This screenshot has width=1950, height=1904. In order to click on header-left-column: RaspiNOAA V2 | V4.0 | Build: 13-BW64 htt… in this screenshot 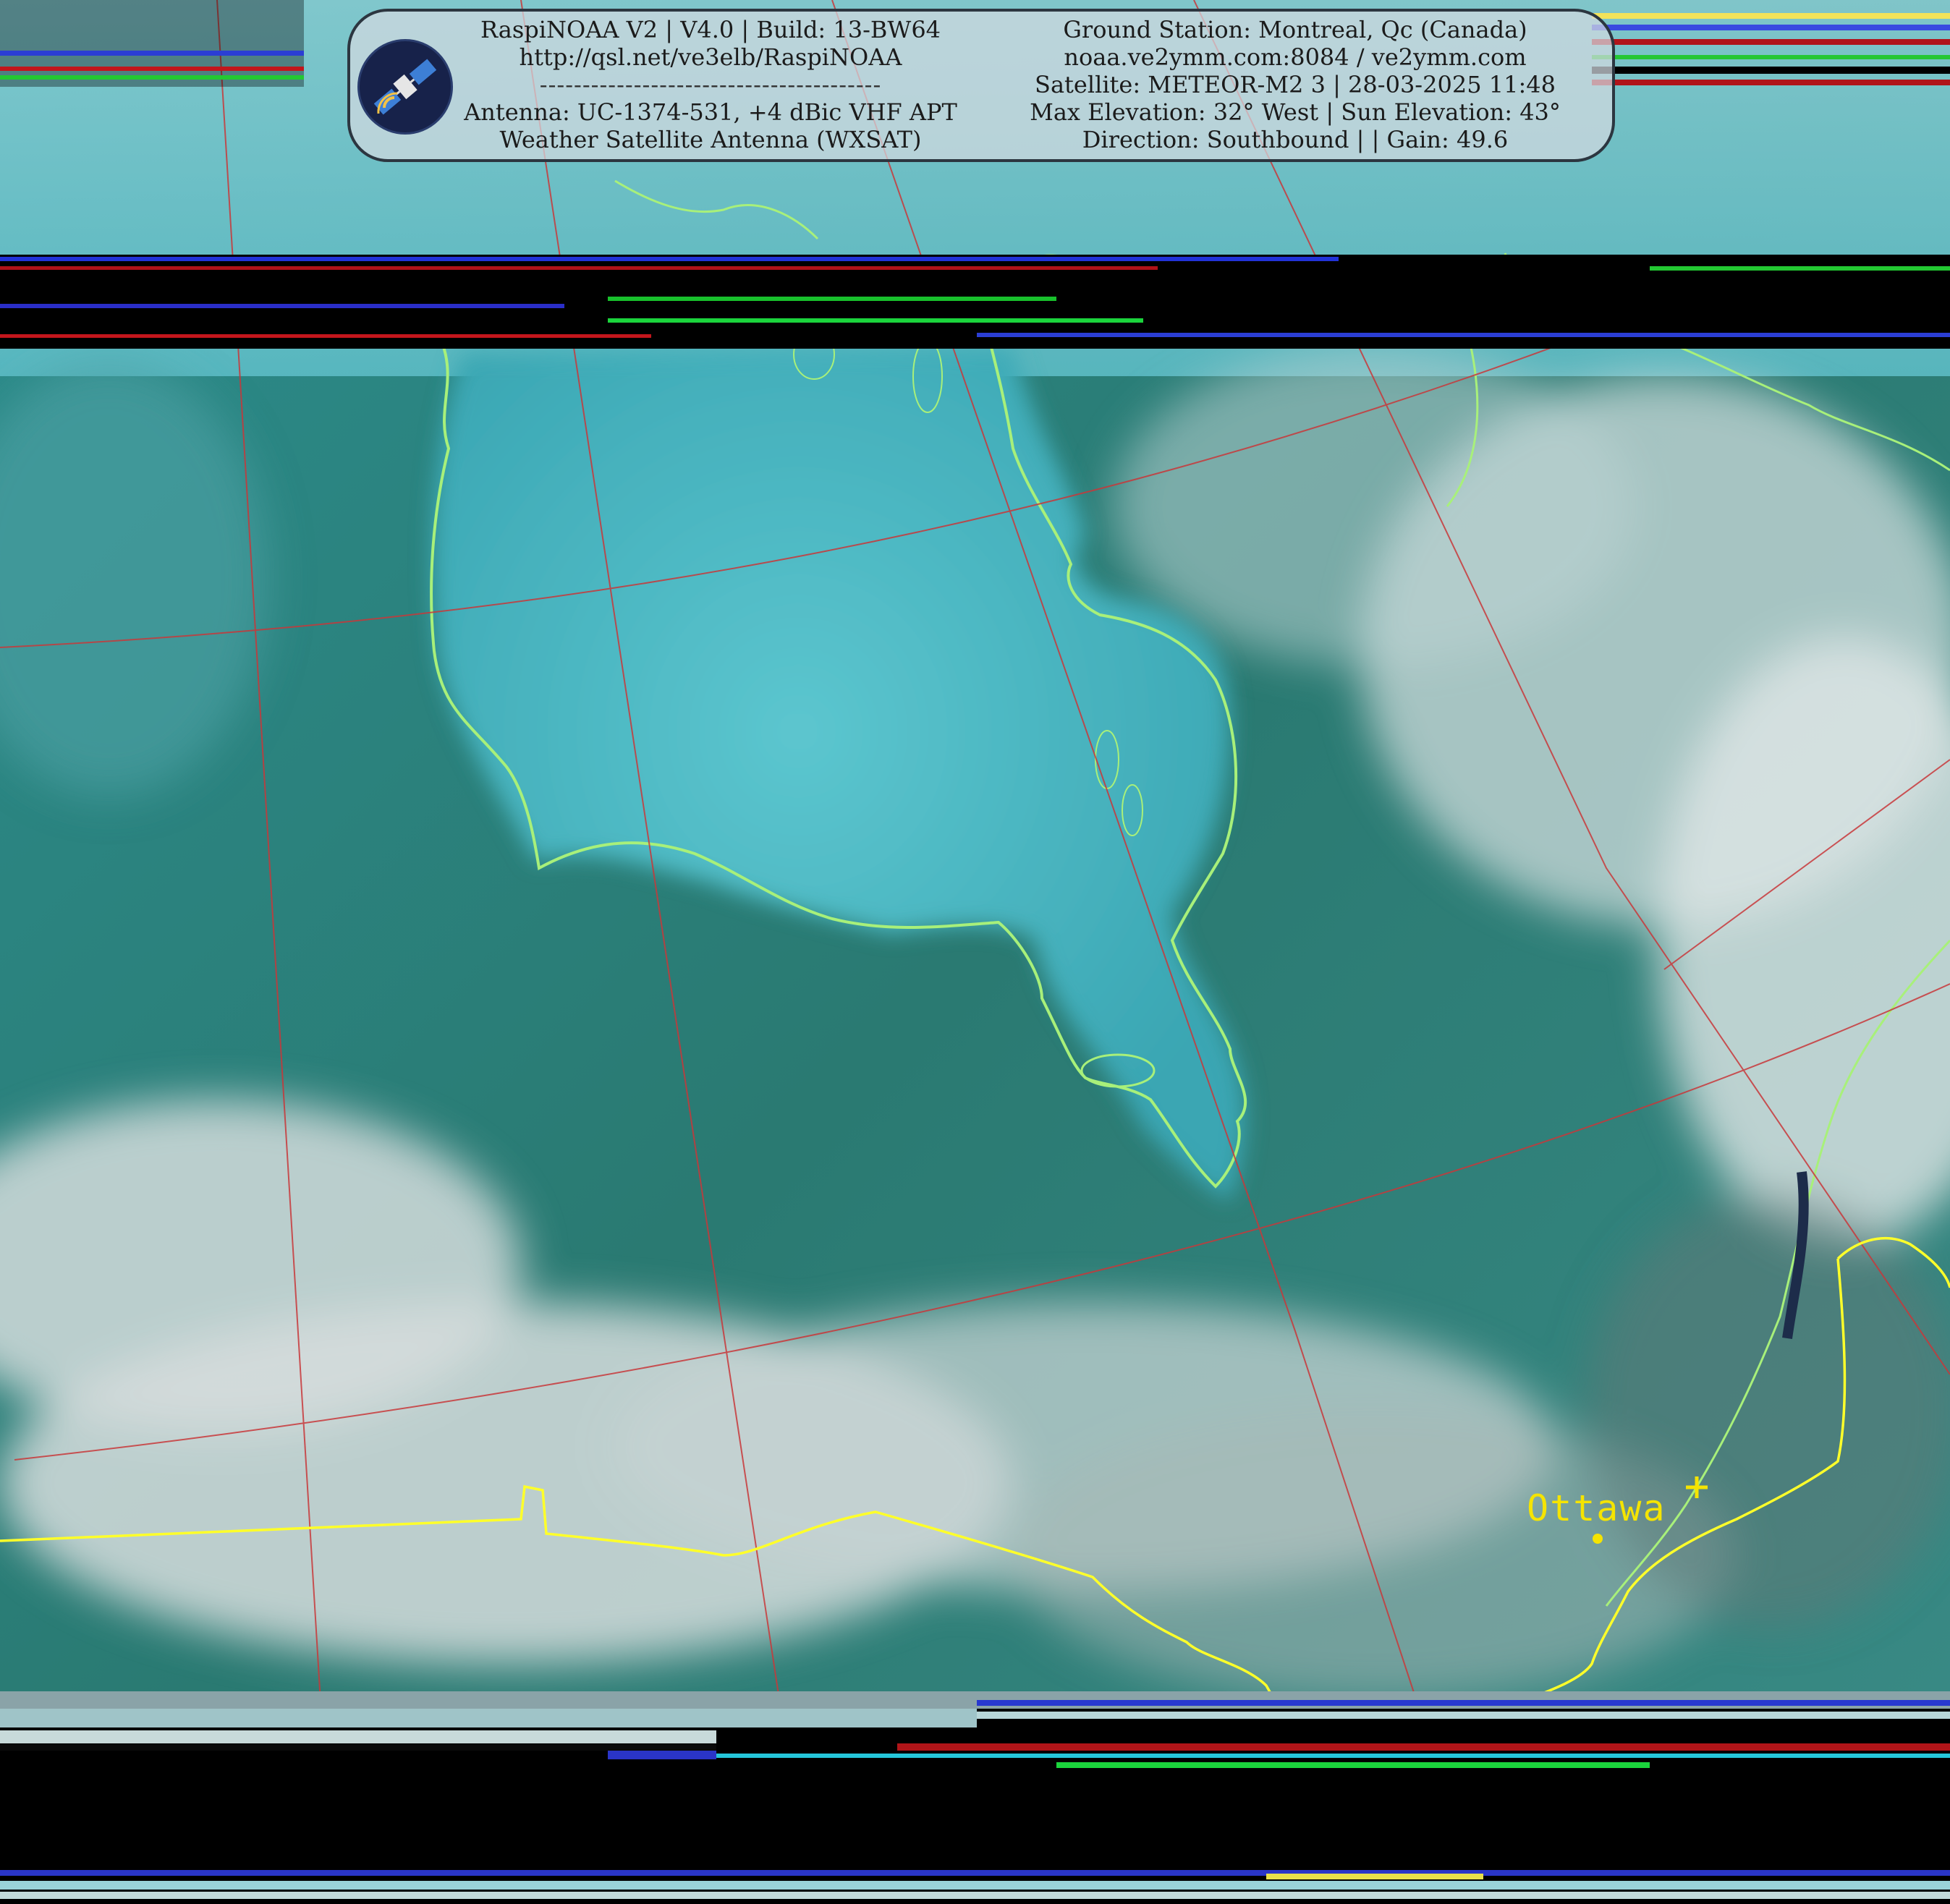, I will do `click(710, 85)`.